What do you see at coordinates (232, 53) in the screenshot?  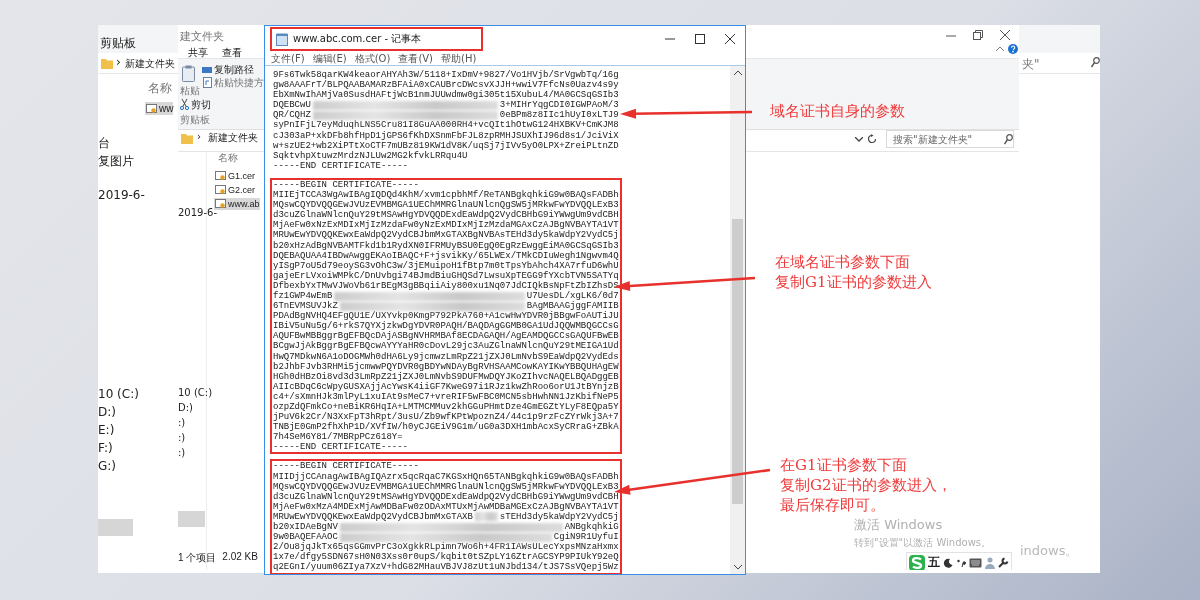 I see `ribbon-tab: 查看` at bounding box center [232, 53].